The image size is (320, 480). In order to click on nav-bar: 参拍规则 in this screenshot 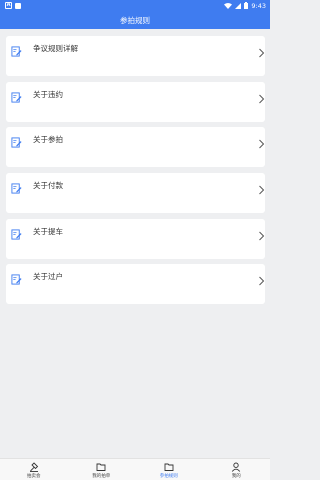, I will do `click(135, 20)`.